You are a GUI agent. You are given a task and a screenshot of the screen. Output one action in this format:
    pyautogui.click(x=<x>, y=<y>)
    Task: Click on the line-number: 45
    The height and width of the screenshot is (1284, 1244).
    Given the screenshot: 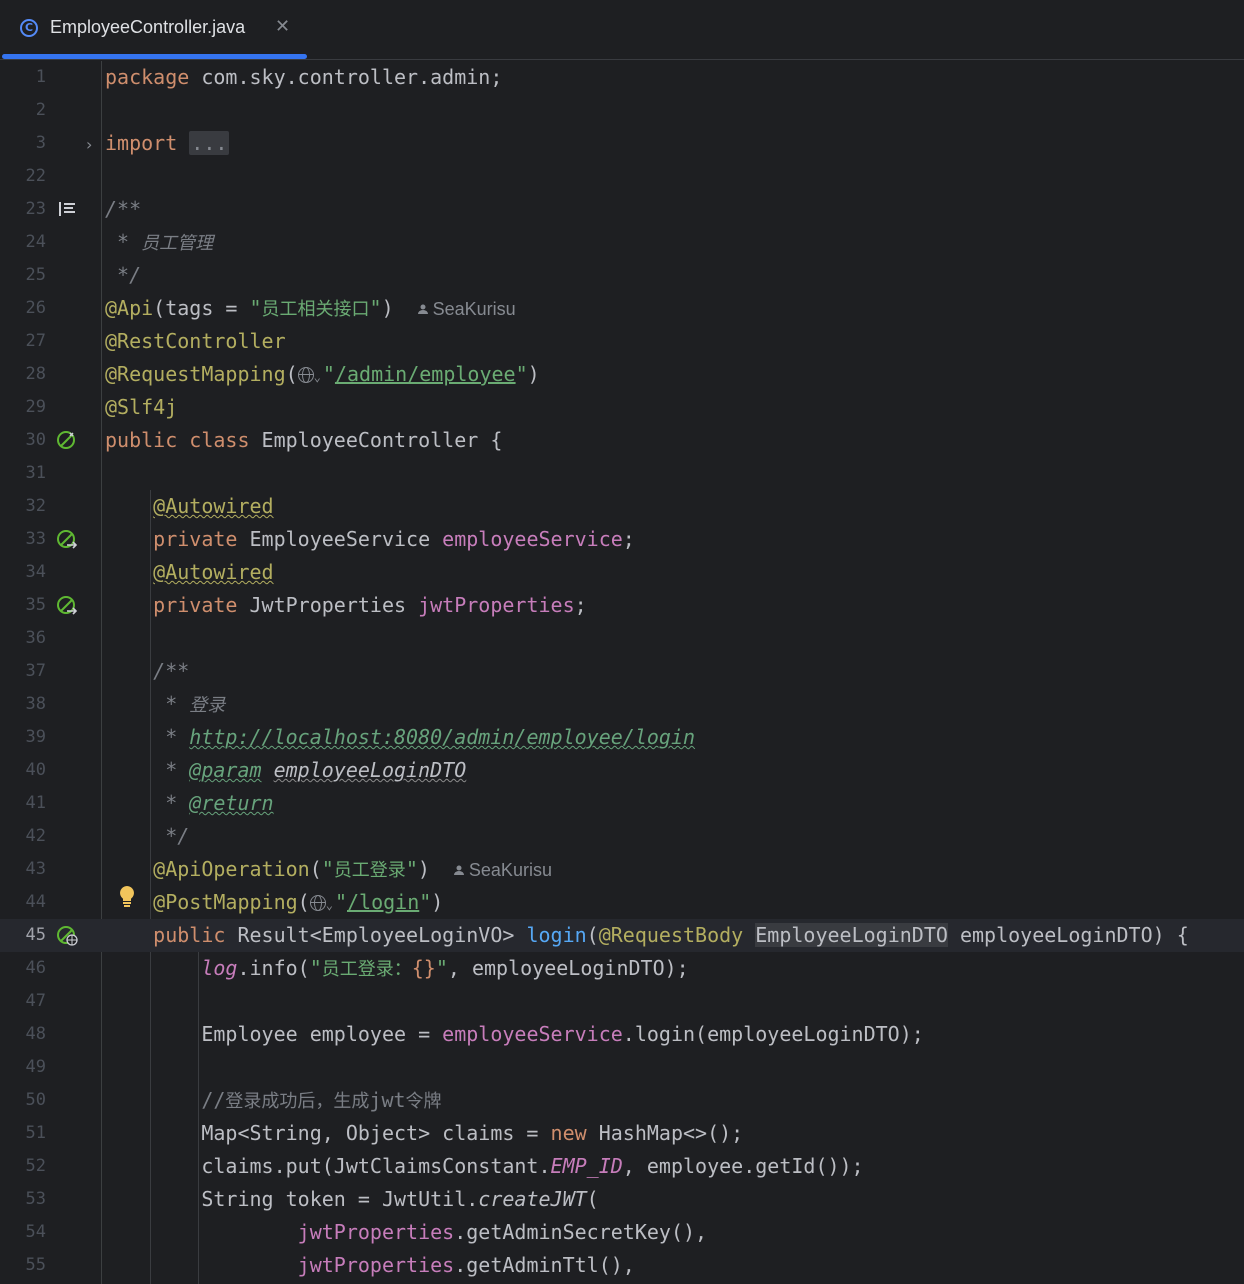 What is the action you would take?
    pyautogui.click(x=23, y=935)
    